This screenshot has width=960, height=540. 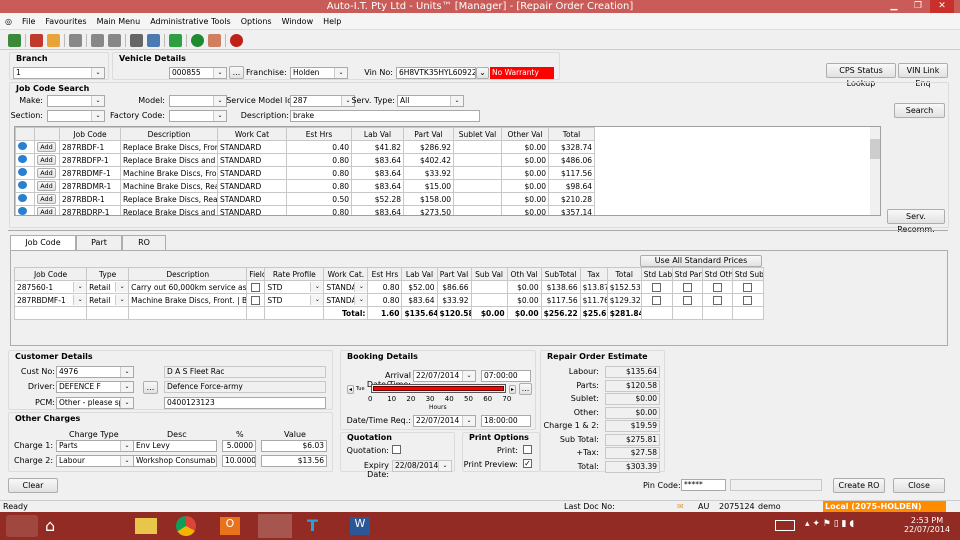 I want to click on menu-favourites: Favourites, so click(x=65, y=21).